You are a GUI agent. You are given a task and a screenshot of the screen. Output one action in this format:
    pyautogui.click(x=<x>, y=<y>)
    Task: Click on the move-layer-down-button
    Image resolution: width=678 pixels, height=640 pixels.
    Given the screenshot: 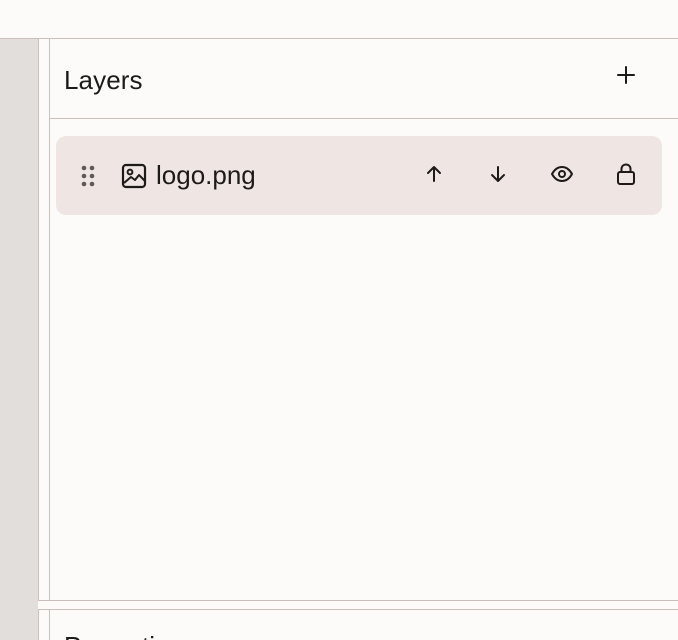 What is the action you would take?
    pyautogui.click(x=498, y=176)
    